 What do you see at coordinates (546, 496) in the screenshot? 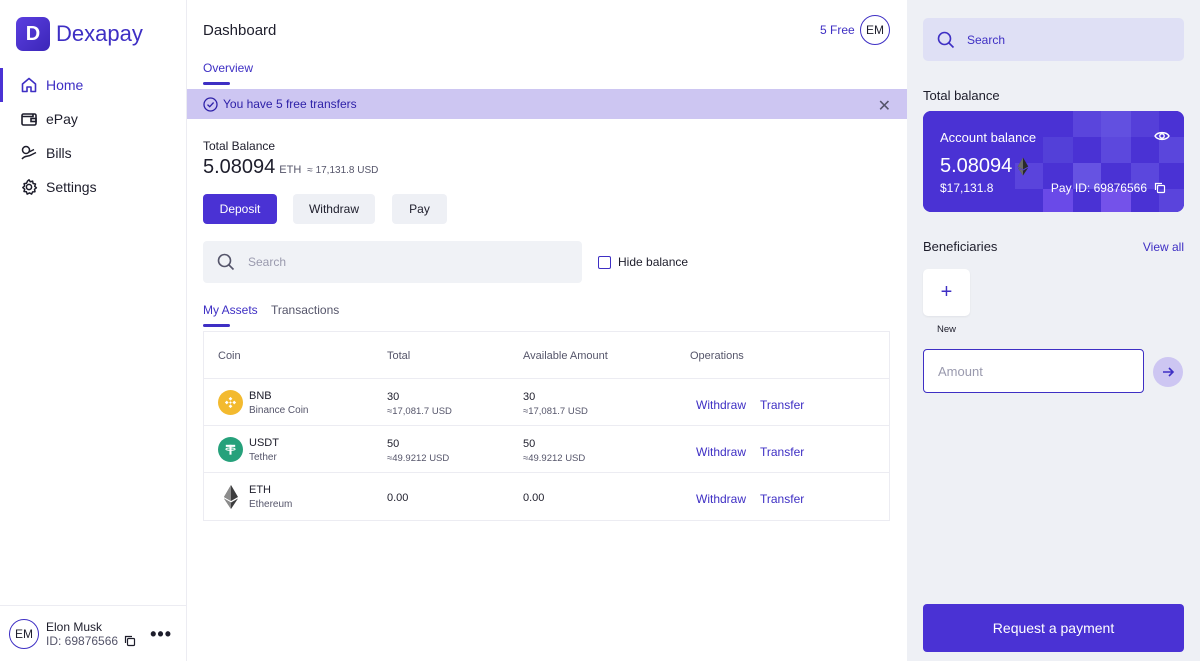
I see `table-row: ETH Ethereum 0.00 0.00 Withdraw Transfer` at bounding box center [546, 496].